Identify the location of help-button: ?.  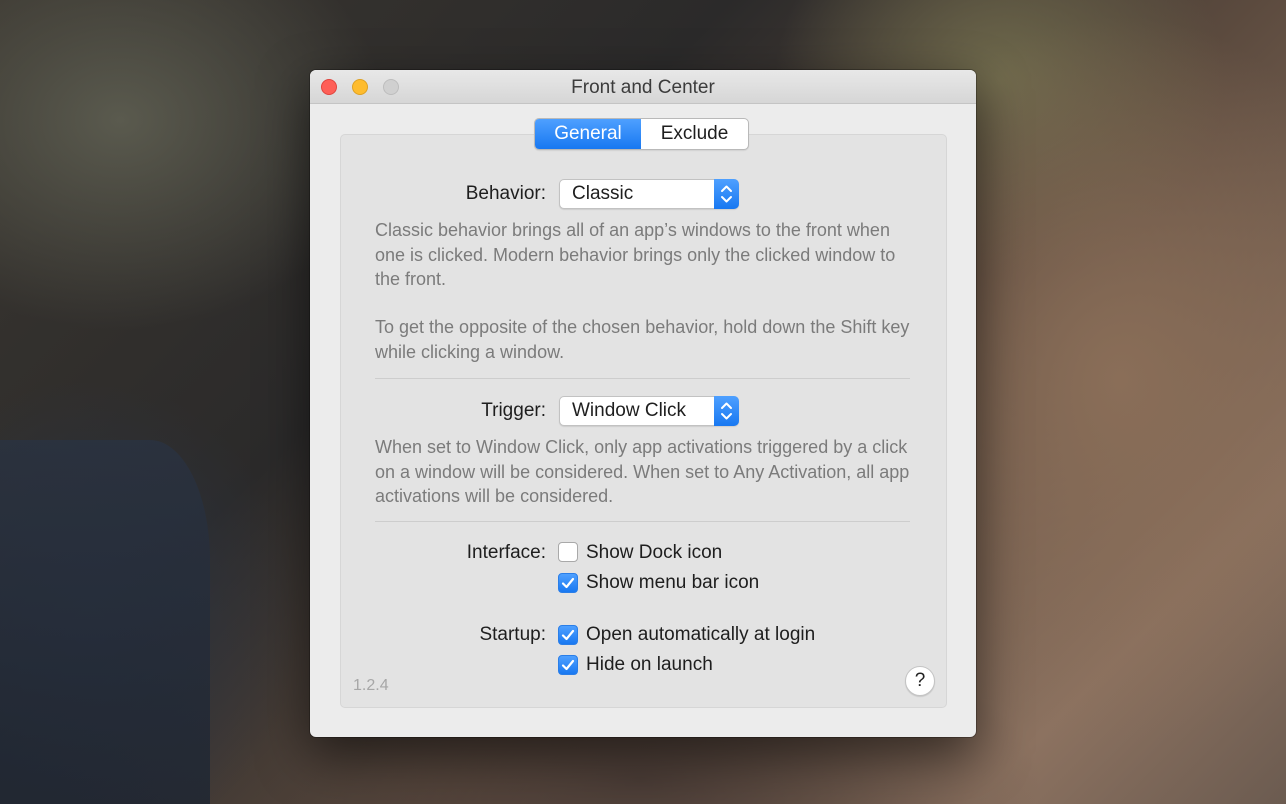
(920, 681).